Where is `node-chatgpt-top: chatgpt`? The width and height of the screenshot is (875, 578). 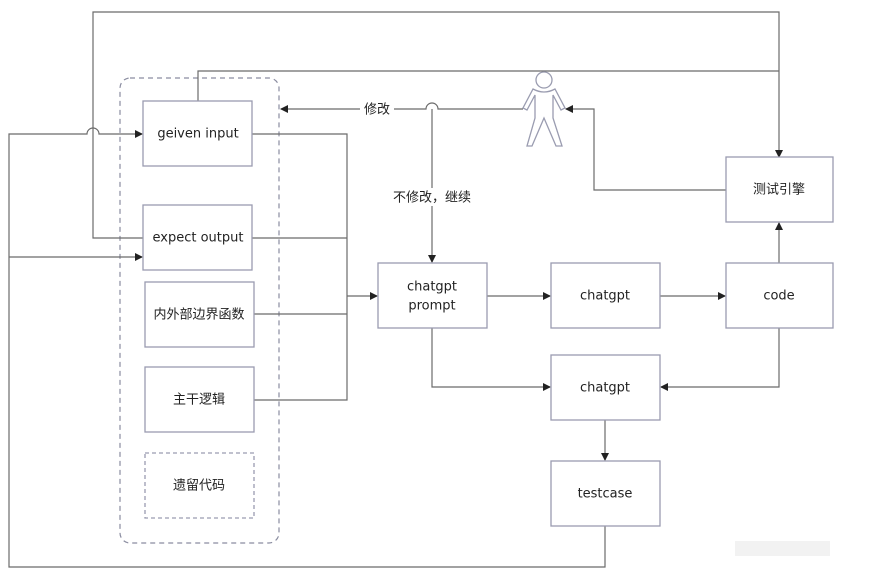
node-chatgpt-top: chatgpt is located at coordinates (605, 295).